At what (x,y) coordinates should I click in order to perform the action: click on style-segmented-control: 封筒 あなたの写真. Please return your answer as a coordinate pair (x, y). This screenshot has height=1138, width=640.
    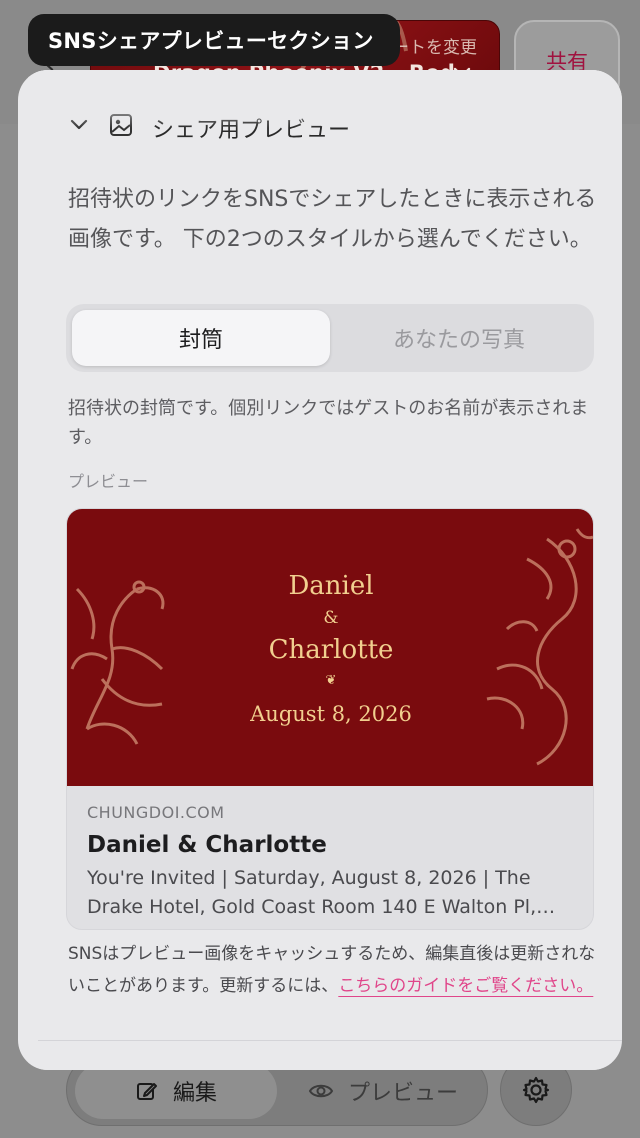
    Looking at the image, I should click on (330, 338).